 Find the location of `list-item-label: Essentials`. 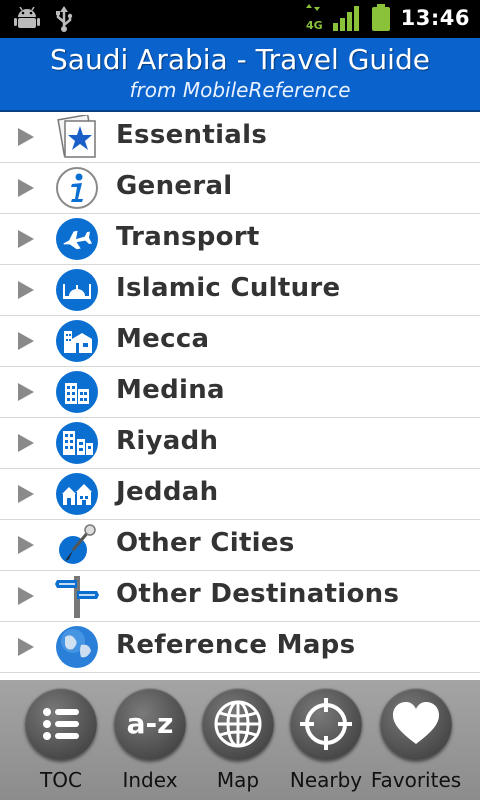

list-item-label: Essentials is located at coordinates (192, 135).